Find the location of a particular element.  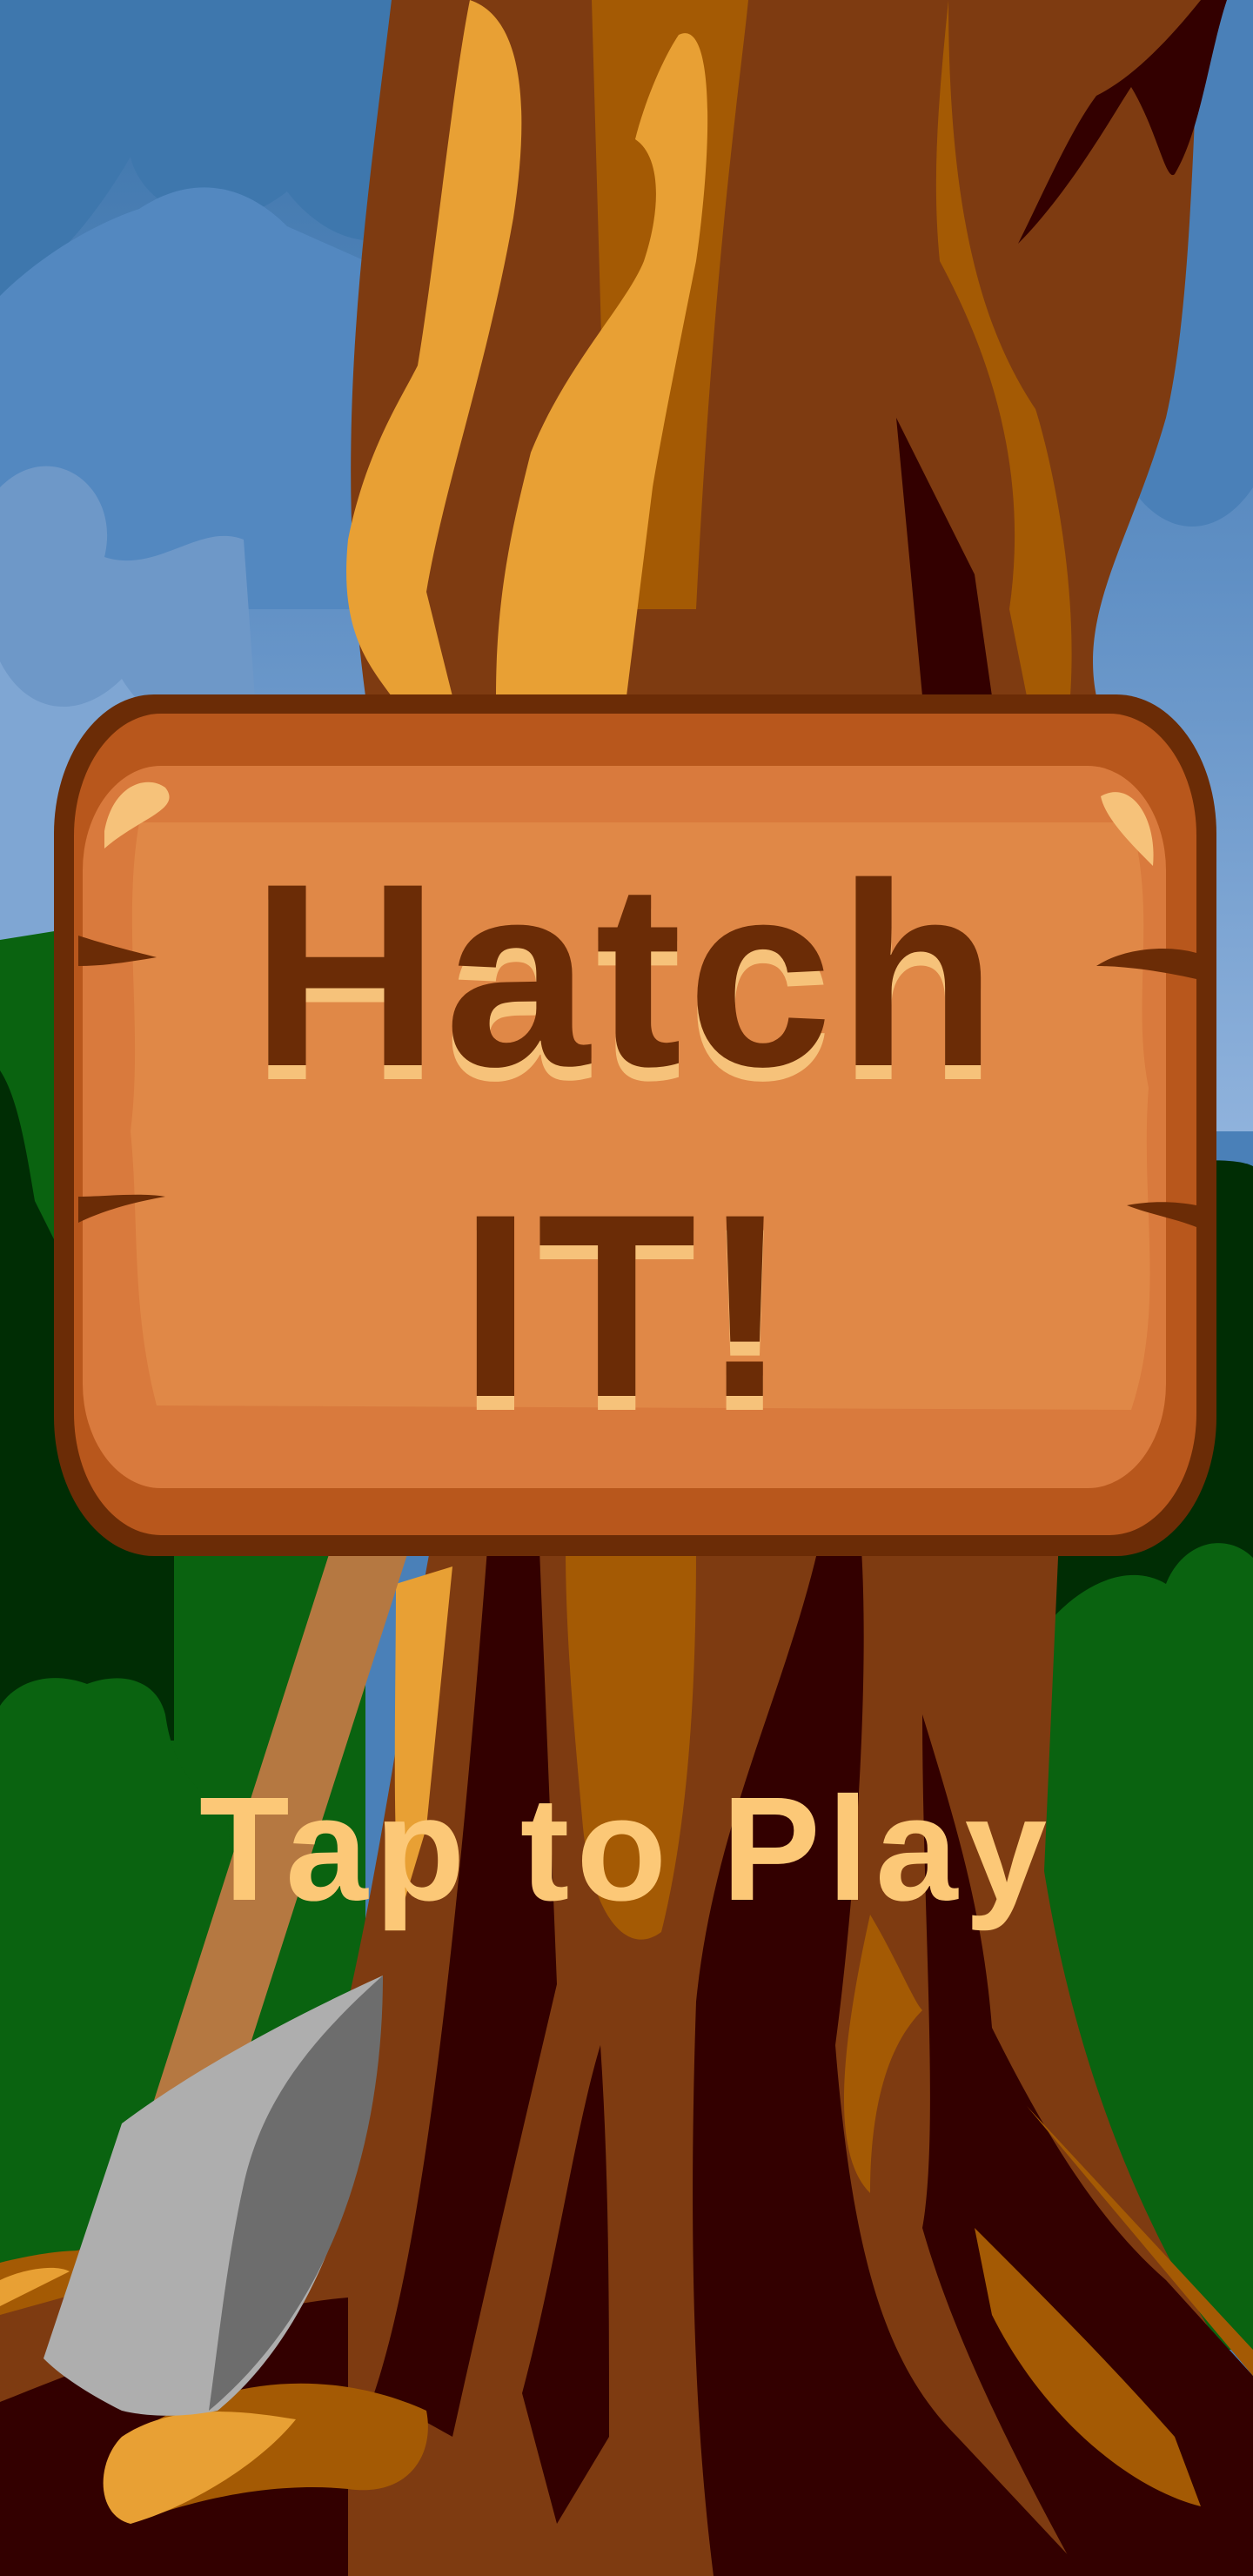

game-title-line-2: IT! is located at coordinates (626, 1305).